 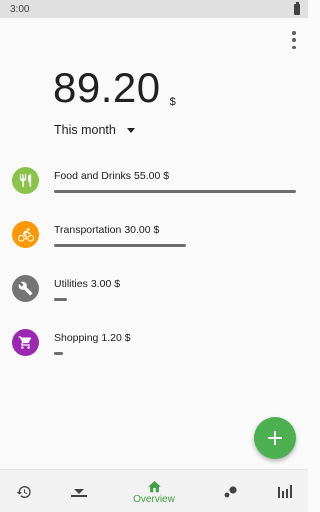 I want to click on category-name: Transportation, so click(x=88, y=230).